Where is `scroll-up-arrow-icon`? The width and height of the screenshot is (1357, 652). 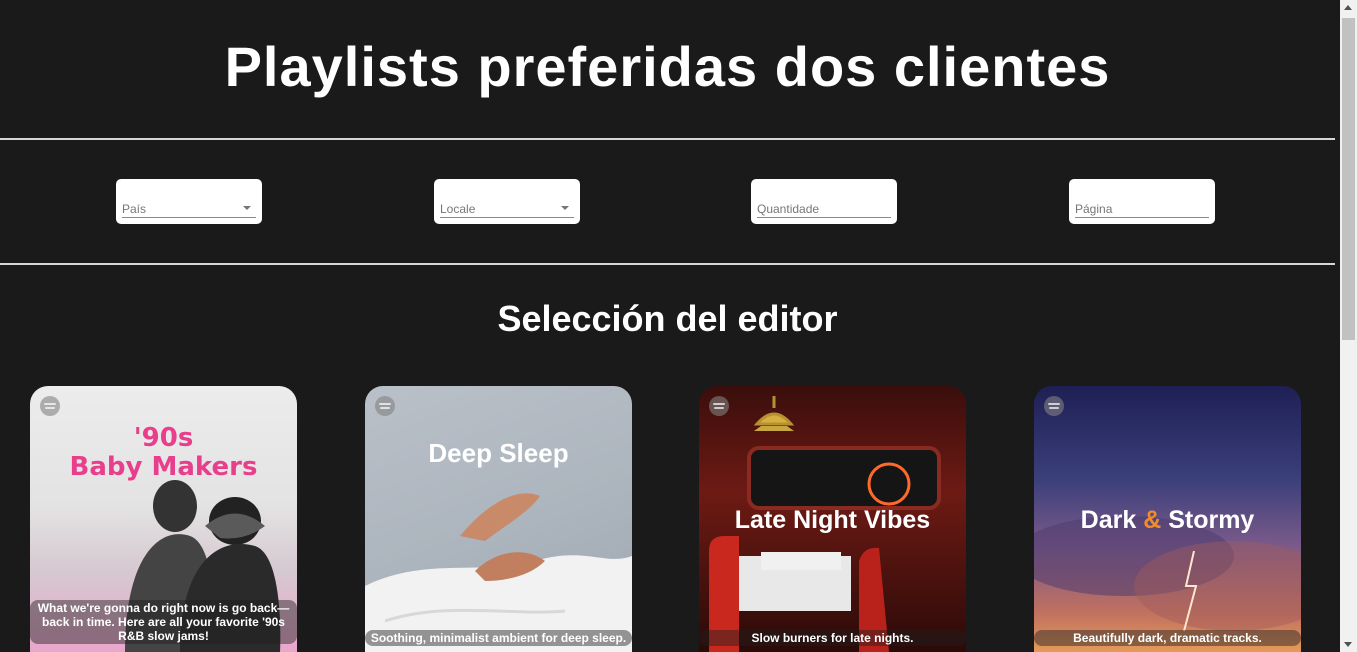 scroll-up-arrow-icon is located at coordinates (1348, 7).